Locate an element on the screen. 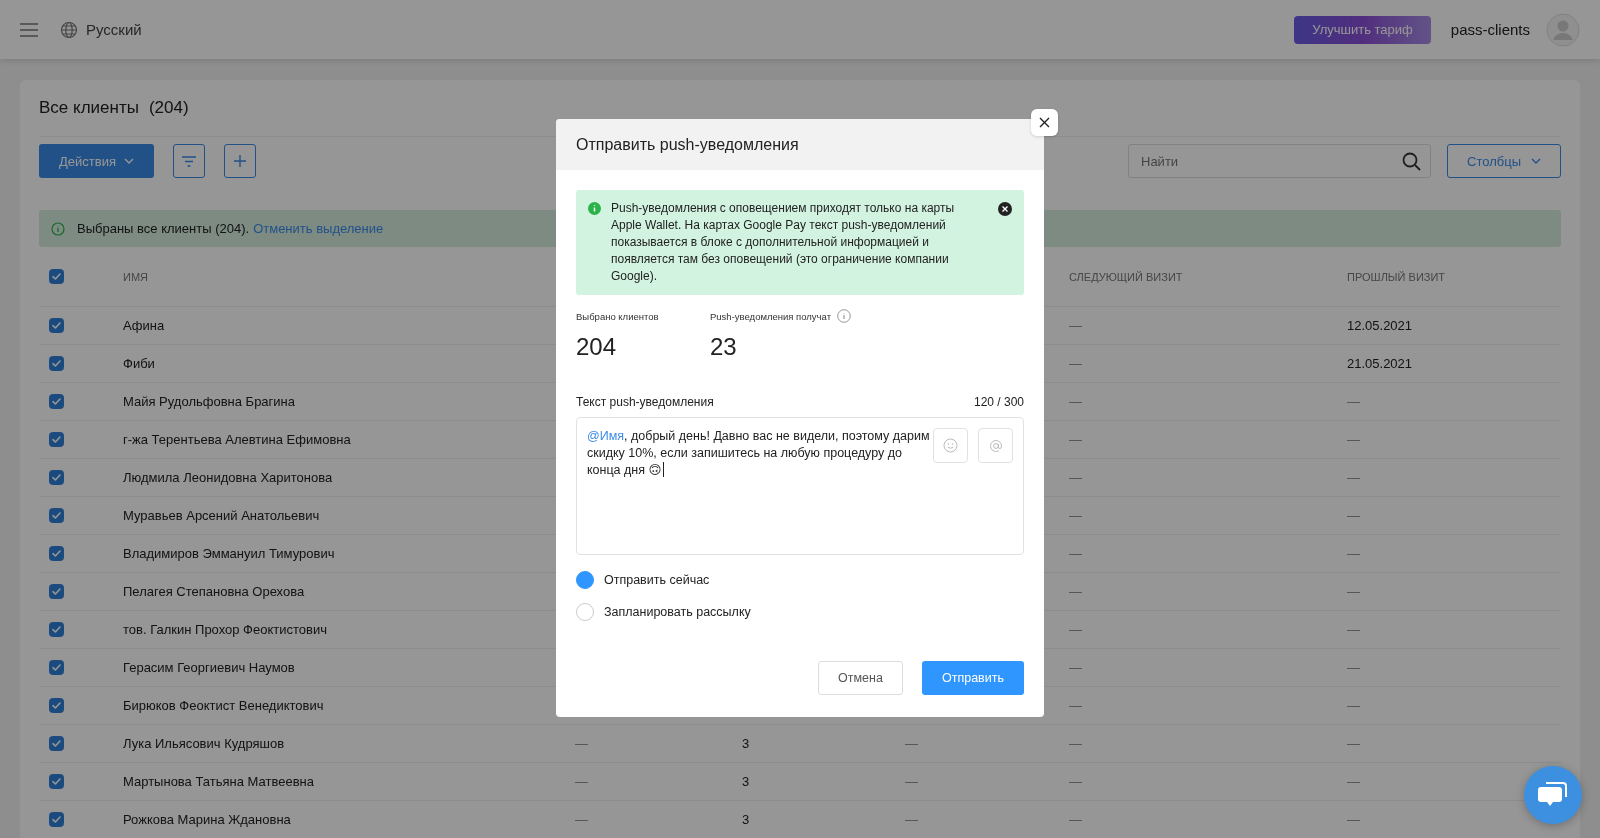 Image resolution: width=1600 pixels, height=838 pixels. field-label: Текст push-уведомления is located at coordinates (645, 402).